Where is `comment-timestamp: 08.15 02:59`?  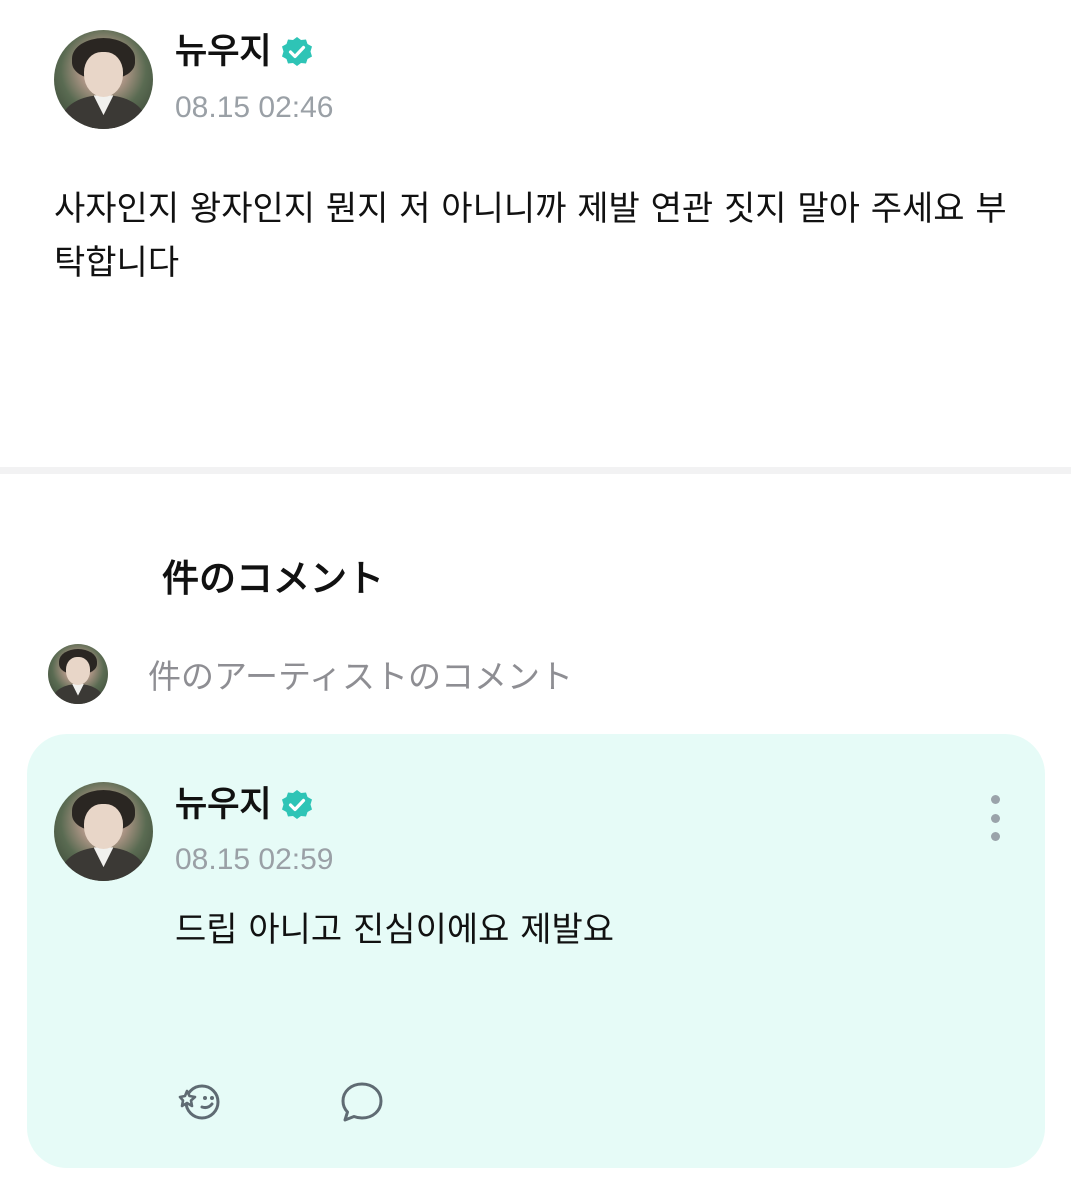 comment-timestamp: 08.15 02:59 is located at coordinates (254, 859).